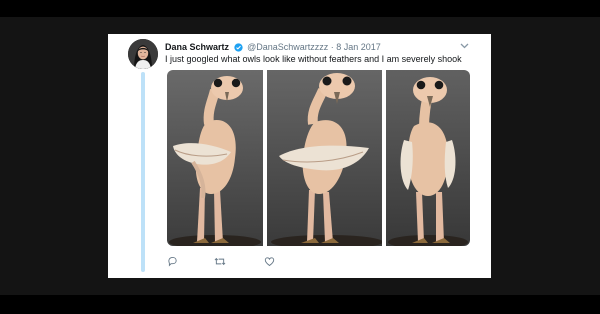 This screenshot has height=314, width=600. What do you see at coordinates (220, 261) in the screenshot?
I see `retweet-icon` at bounding box center [220, 261].